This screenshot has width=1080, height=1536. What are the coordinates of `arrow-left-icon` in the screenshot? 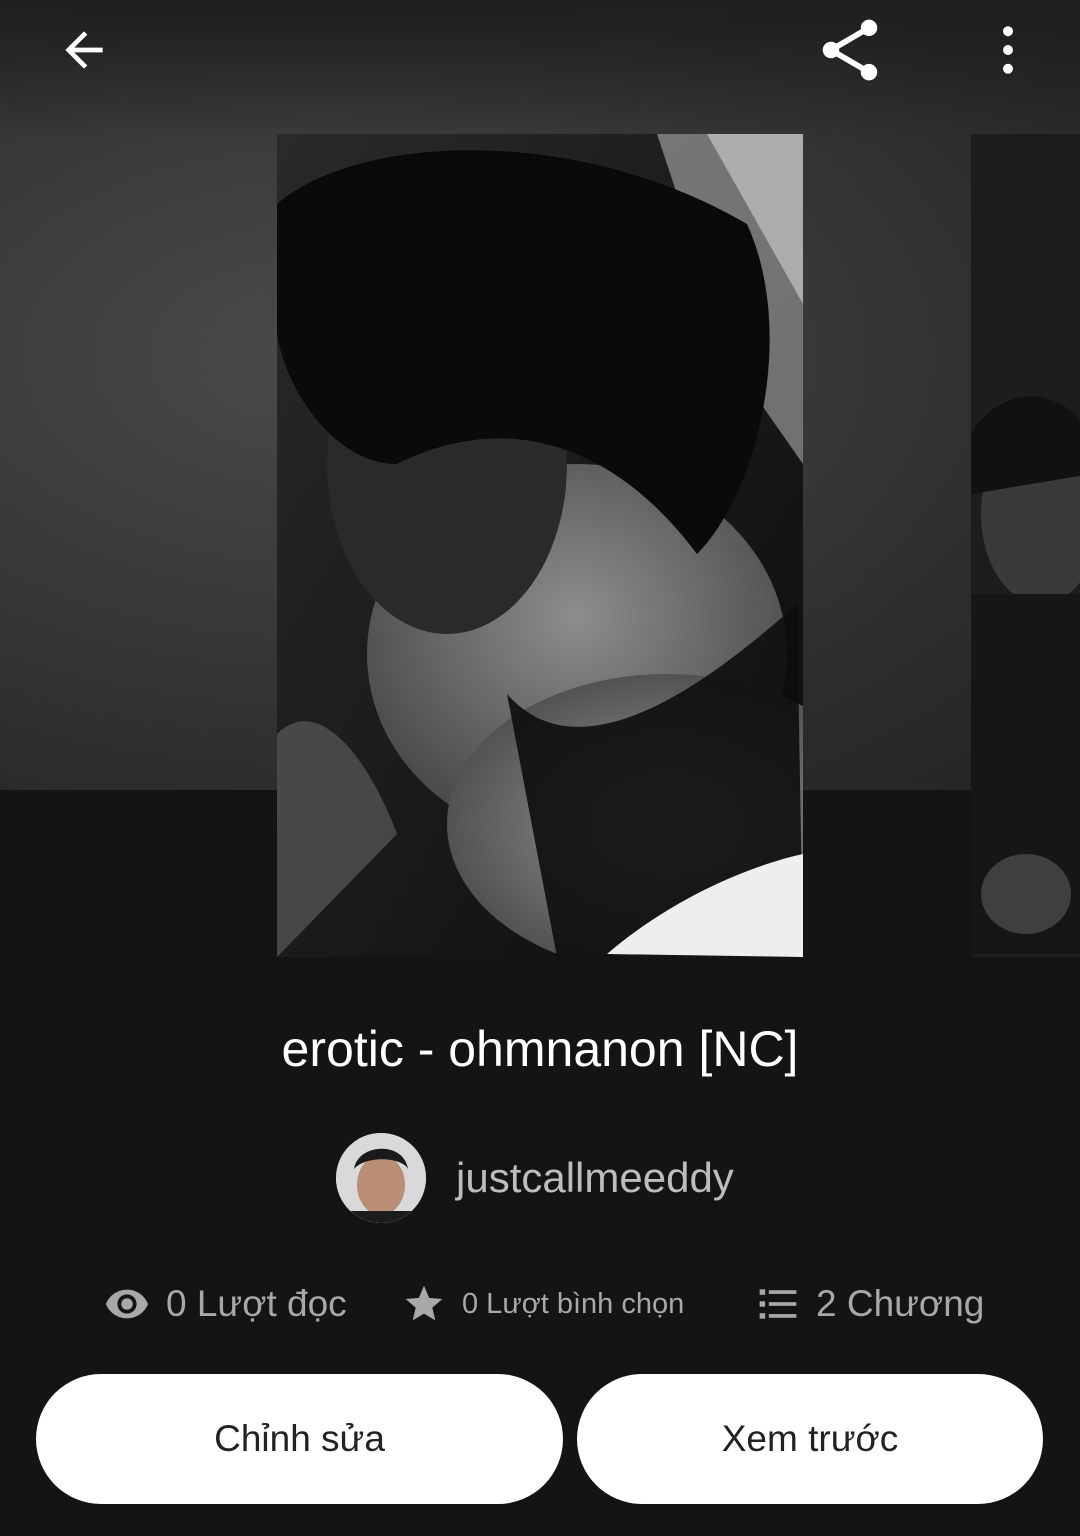 It's located at (84, 50).